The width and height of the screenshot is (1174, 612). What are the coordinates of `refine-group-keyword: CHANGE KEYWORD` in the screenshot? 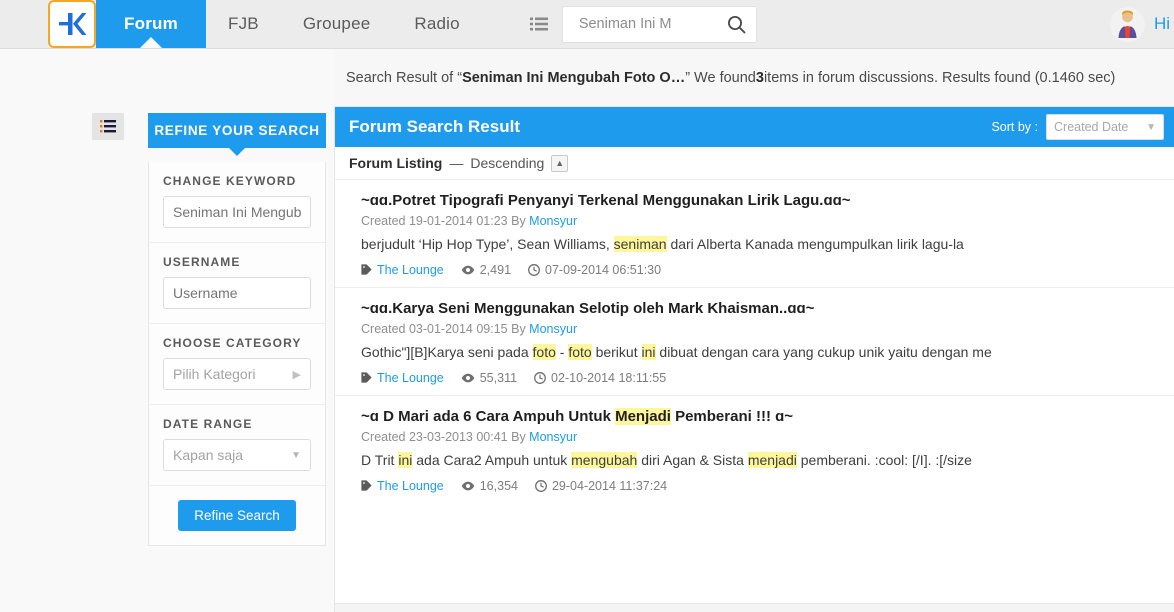 It's located at (237, 202).